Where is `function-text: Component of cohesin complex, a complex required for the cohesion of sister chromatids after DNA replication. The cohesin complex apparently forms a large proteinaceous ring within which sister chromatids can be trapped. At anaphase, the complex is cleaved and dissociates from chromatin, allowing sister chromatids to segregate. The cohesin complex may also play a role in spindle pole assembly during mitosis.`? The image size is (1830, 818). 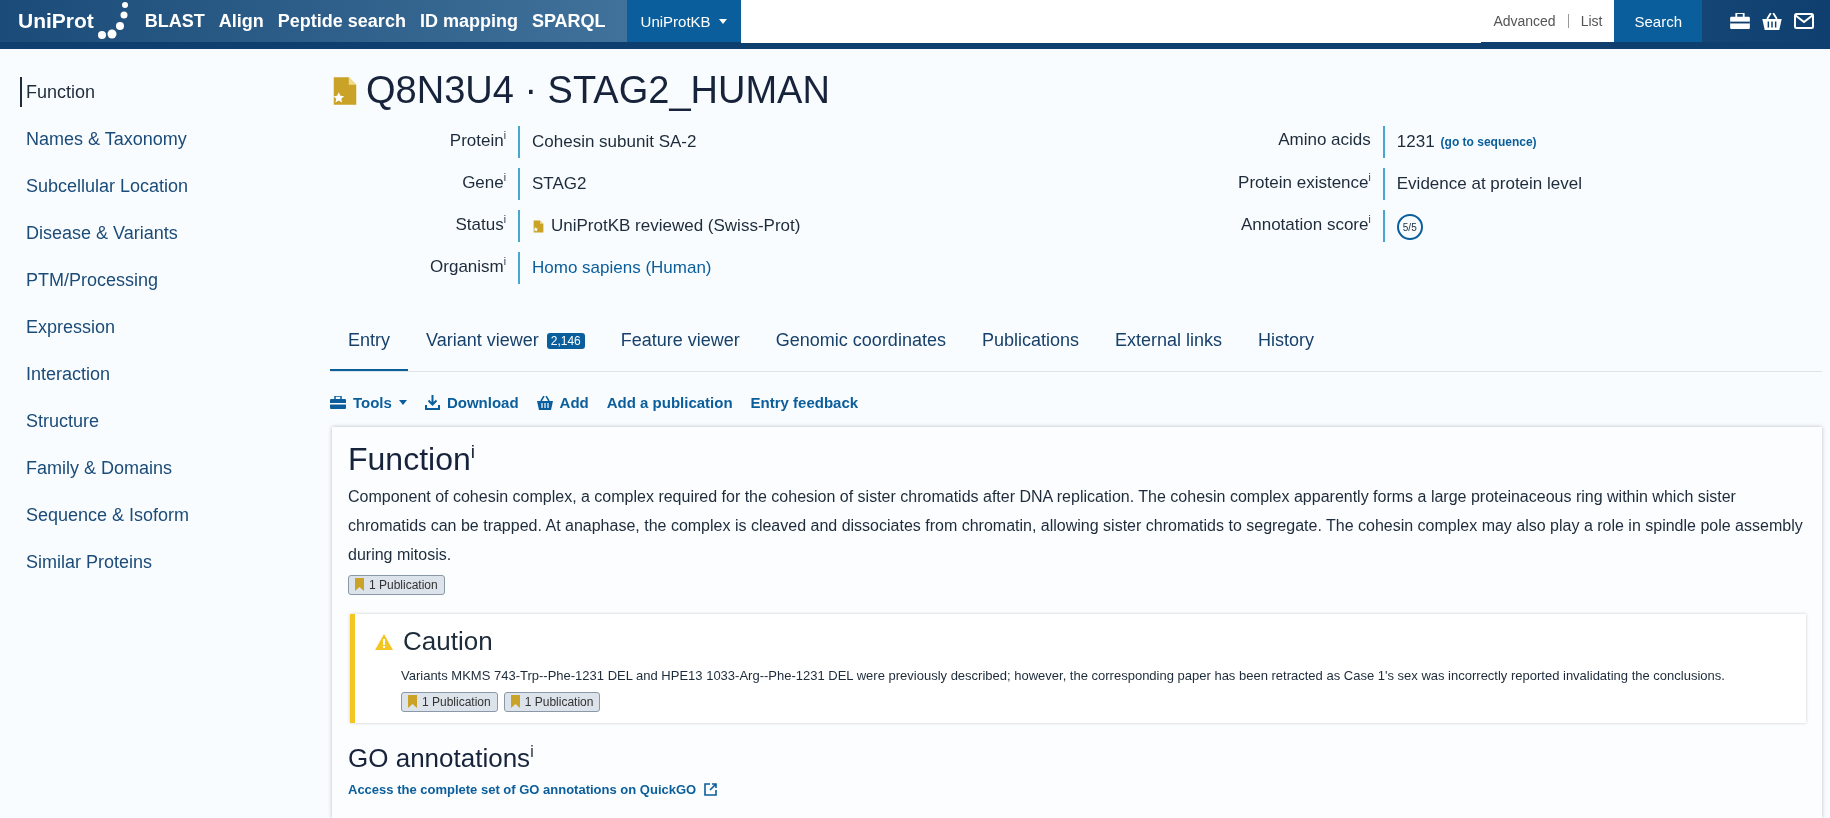 function-text: Component of cohesin complex, a complex required for the cohesion of sister chromatids after DNA replication. The cohesin complex apparently forms a large proteinaceous ring within which sister chromatids can be trapped. At anaphase, the complex is cleaved and dissociates from chromatin, allowing sister chromatids to segregate. The cohesin complex may also play a role in spindle pole assembly during mitosis. is located at coordinates (1076, 526).